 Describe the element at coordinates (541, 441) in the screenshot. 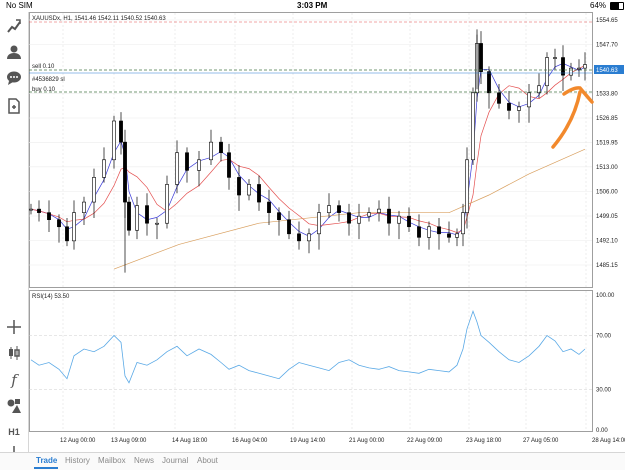

I see `time-axis-label: 27 Aug 05:00` at that location.